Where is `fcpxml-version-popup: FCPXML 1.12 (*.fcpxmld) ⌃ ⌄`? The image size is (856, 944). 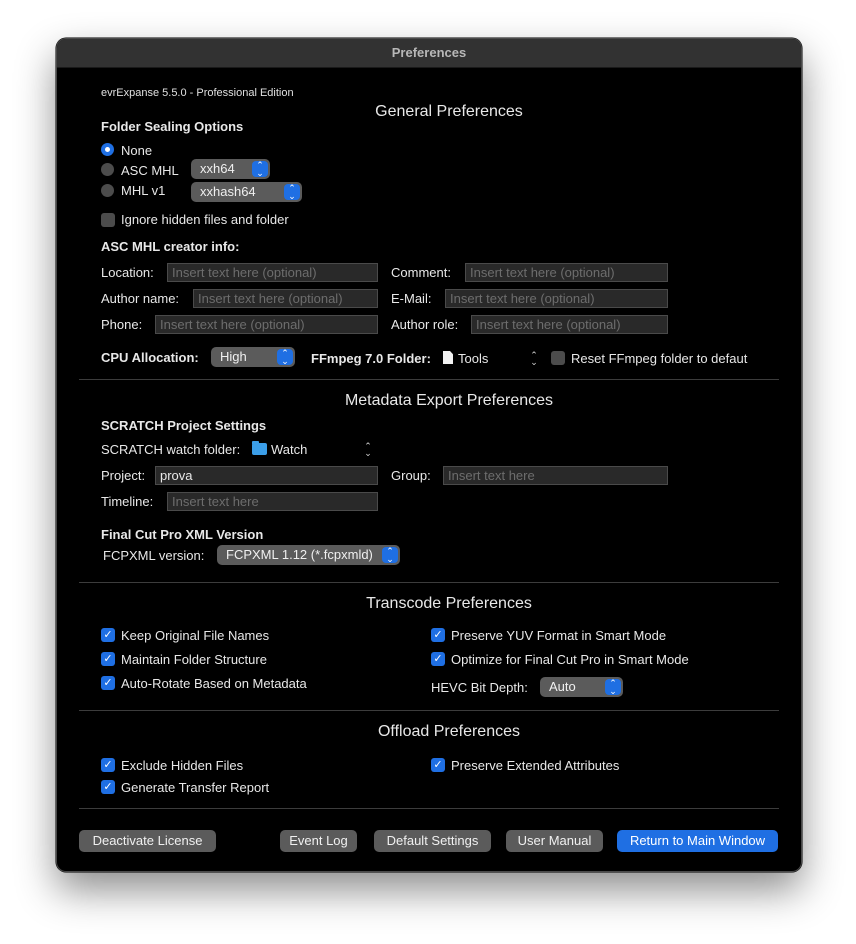
fcpxml-version-popup: FCPXML 1.12 (*.fcpxmld) ⌃ ⌄ is located at coordinates (308, 555).